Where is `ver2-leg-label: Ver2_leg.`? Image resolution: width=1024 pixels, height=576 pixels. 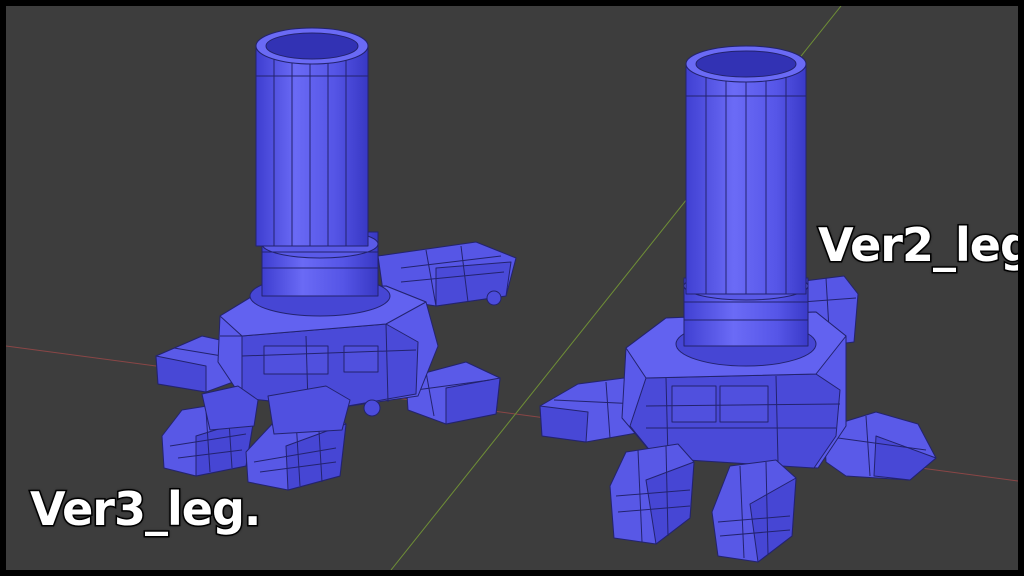 ver2-leg-label: Ver2_leg. is located at coordinates (917, 245).